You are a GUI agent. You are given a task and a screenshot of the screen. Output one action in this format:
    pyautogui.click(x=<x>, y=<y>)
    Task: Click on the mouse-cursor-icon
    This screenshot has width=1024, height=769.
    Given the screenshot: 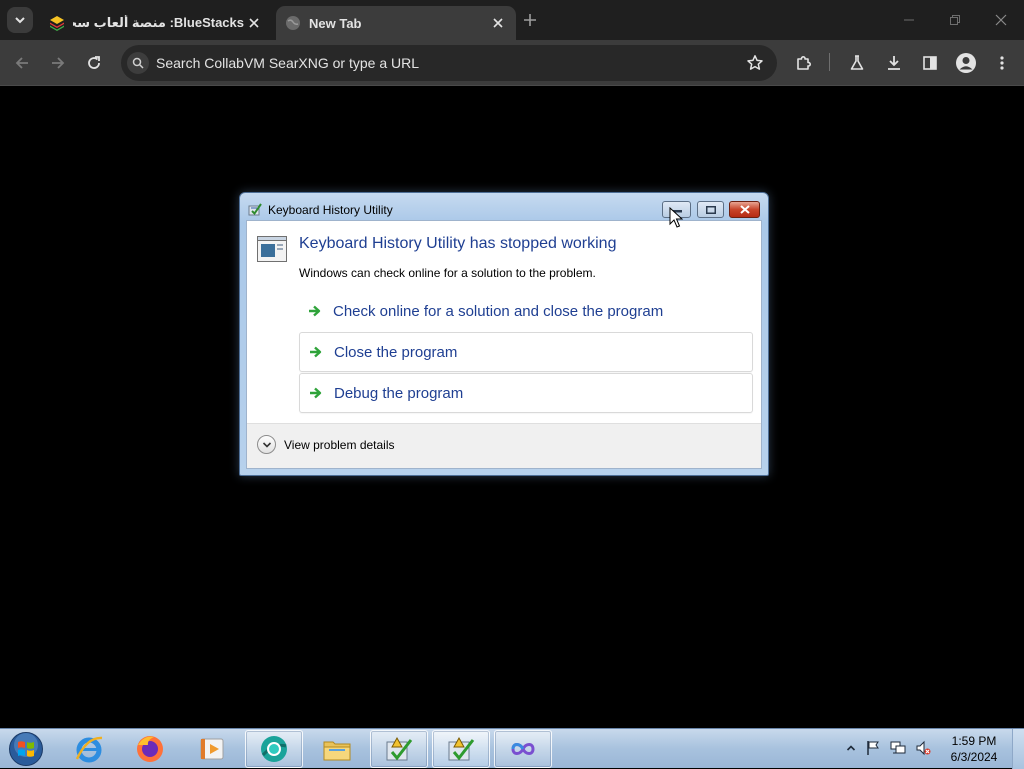 What is the action you would take?
    pyautogui.click(x=676, y=217)
    